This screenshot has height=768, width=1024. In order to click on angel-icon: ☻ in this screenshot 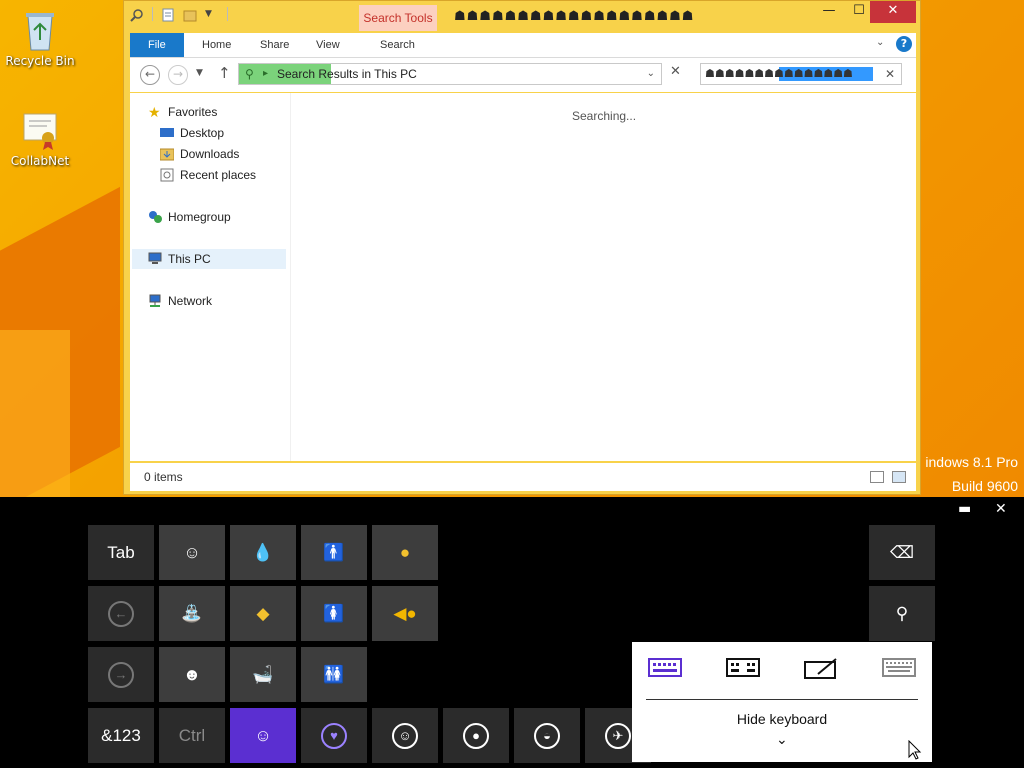, I will do `click(192, 674)`.